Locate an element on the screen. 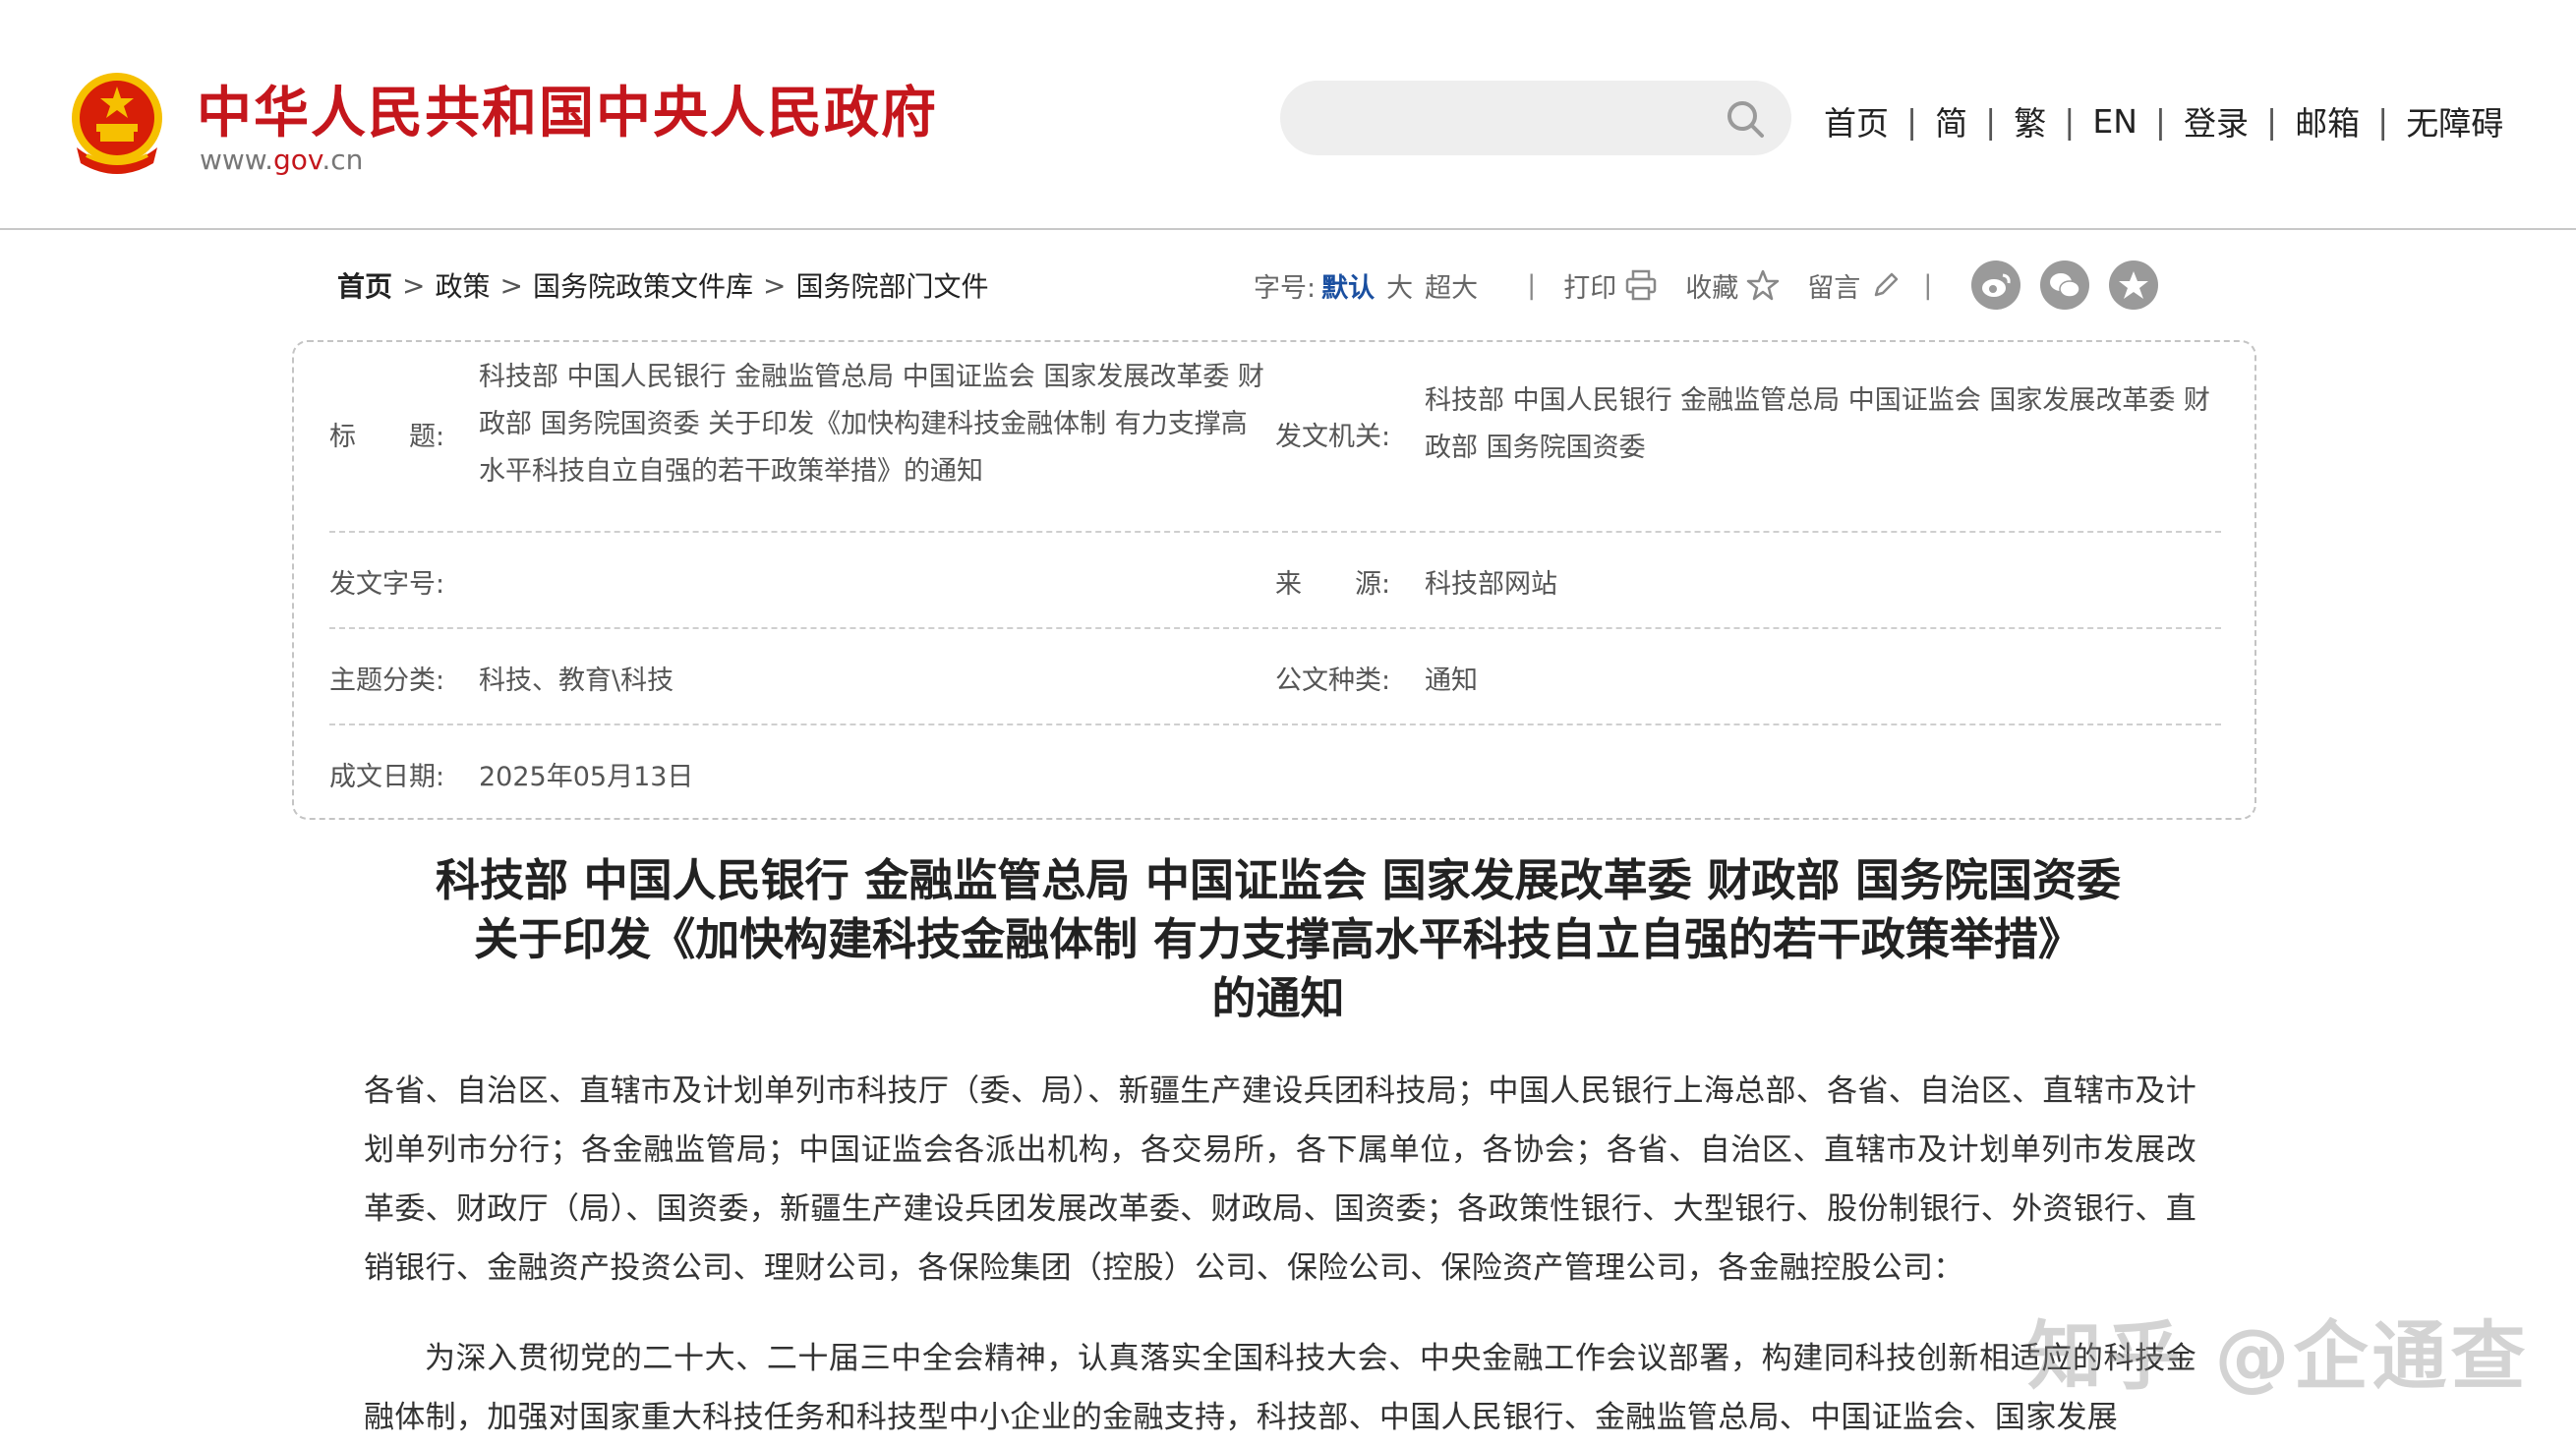 Image resolution: width=2576 pixels, height=1447 pixels. topic-value: 科技、教育\科技 is located at coordinates (576, 681).